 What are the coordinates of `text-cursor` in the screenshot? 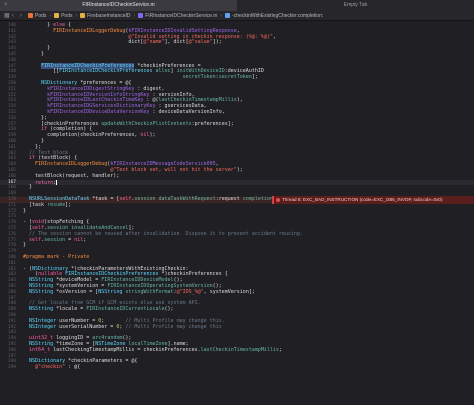 It's located at (57, 182).